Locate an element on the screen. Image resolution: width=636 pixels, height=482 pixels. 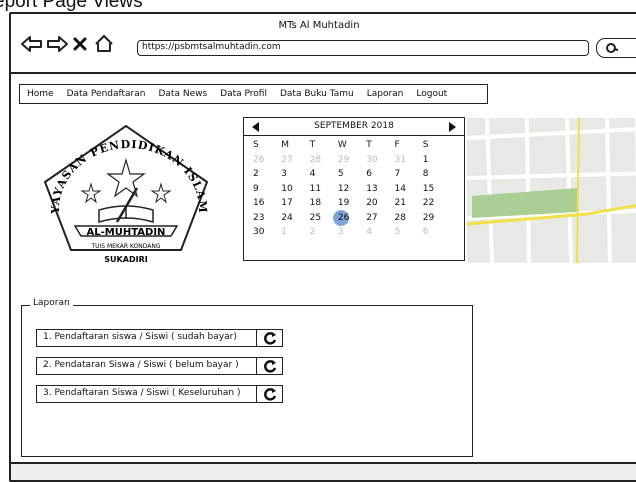
calendar-day: 21 is located at coordinates (405, 203).